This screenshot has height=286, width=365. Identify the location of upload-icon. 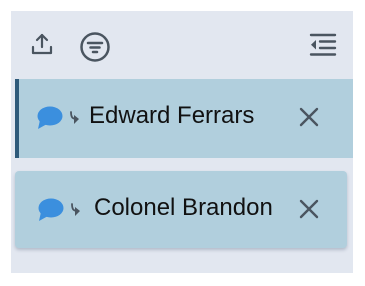
(42, 44).